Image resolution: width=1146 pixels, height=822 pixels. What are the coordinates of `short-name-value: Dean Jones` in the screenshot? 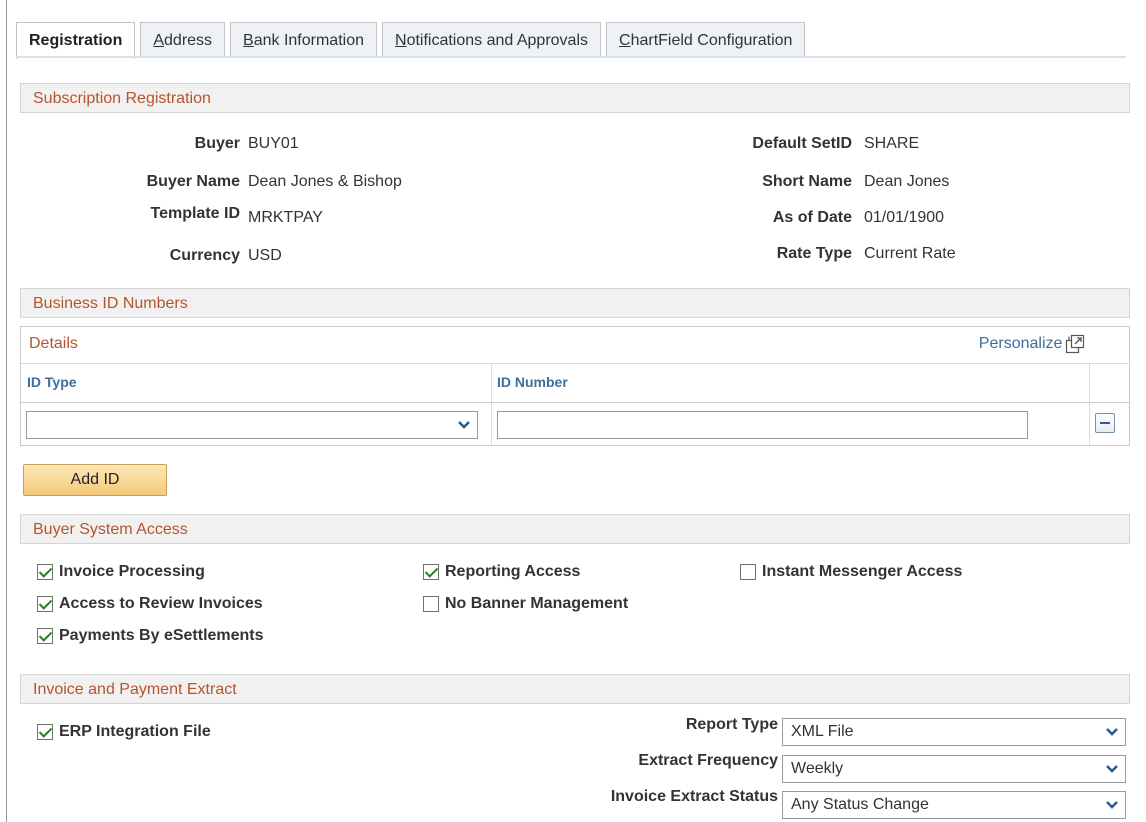 It's located at (907, 181).